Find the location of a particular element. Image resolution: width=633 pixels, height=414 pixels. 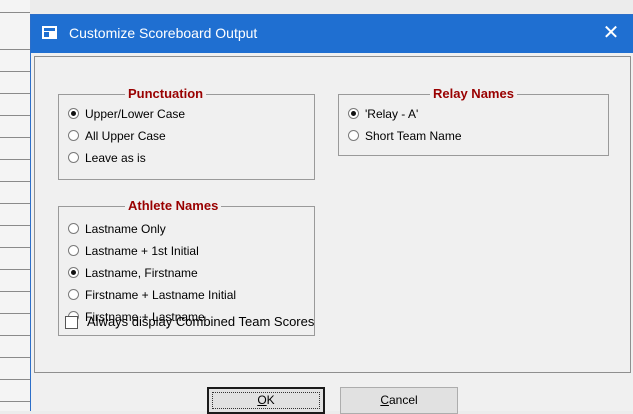

cancel-mnemonic: C is located at coordinates (384, 400).